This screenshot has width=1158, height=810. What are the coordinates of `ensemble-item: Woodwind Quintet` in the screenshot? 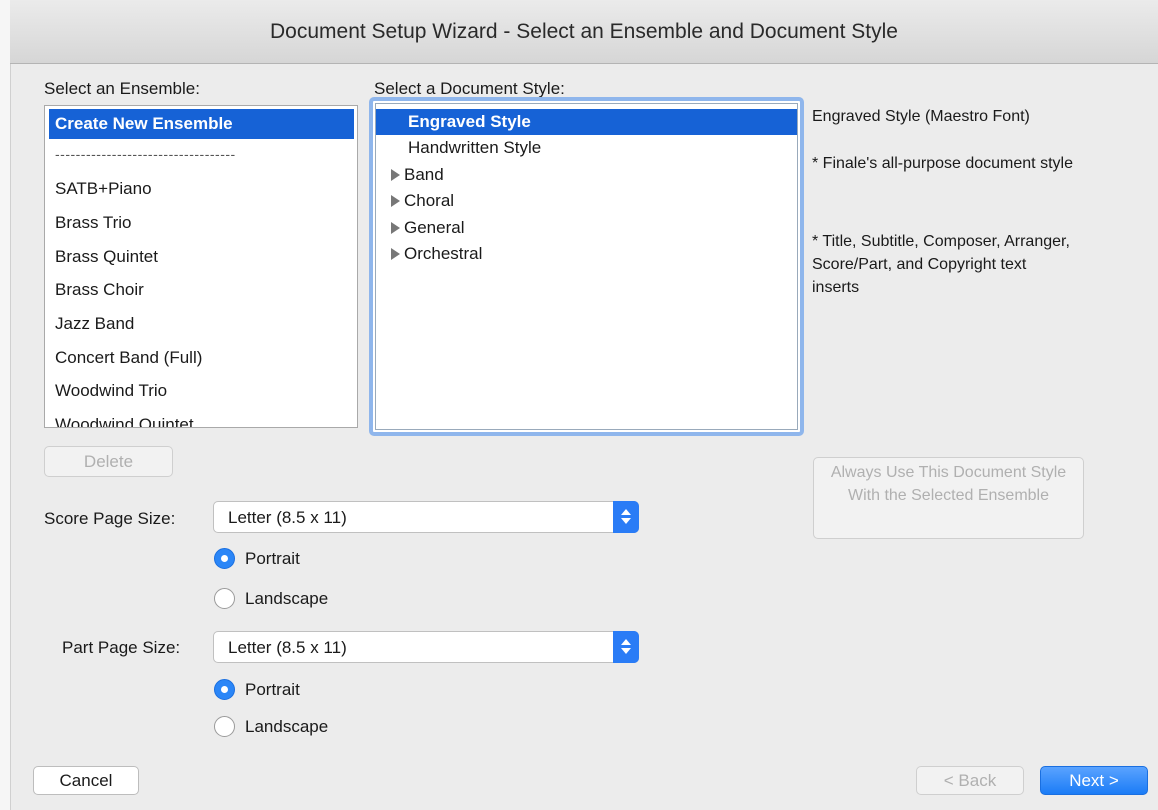 It's located at (201, 418).